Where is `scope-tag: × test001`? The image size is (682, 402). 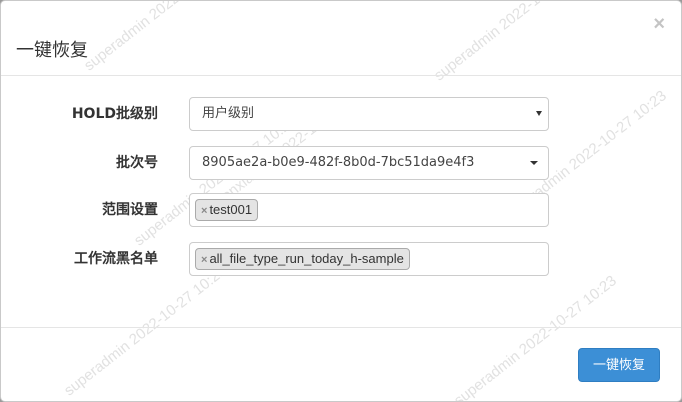
scope-tag: × test001 is located at coordinates (227, 210).